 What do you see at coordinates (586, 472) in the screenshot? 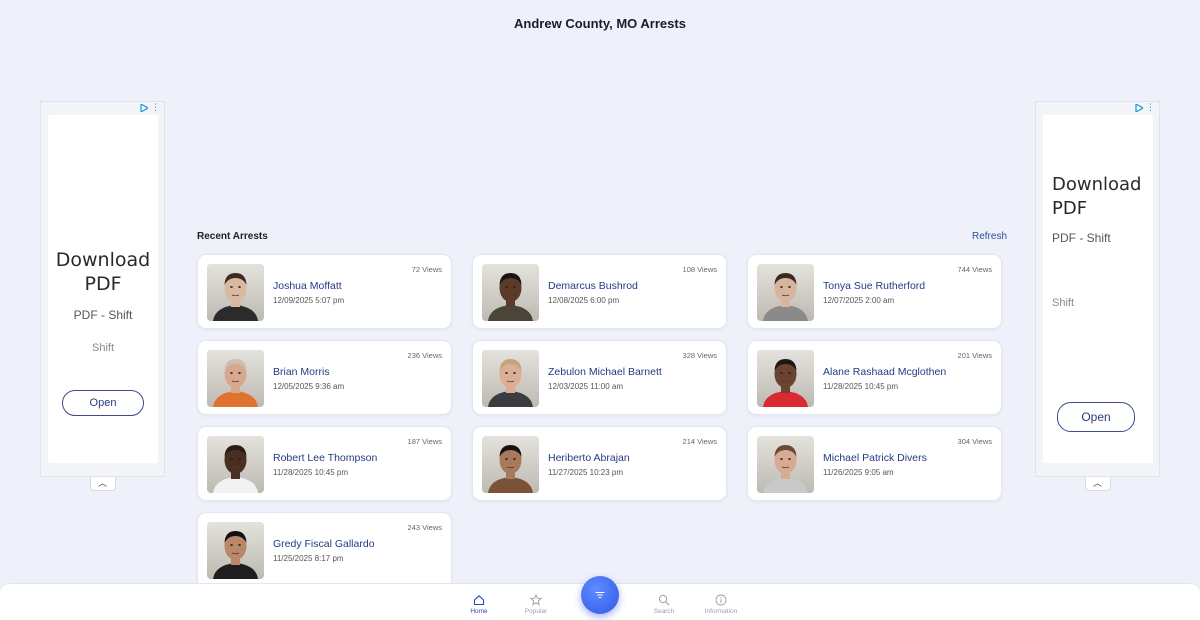
I see `arrest-date: 11/27/2025 10:23 pm` at bounding box center [586, 472].